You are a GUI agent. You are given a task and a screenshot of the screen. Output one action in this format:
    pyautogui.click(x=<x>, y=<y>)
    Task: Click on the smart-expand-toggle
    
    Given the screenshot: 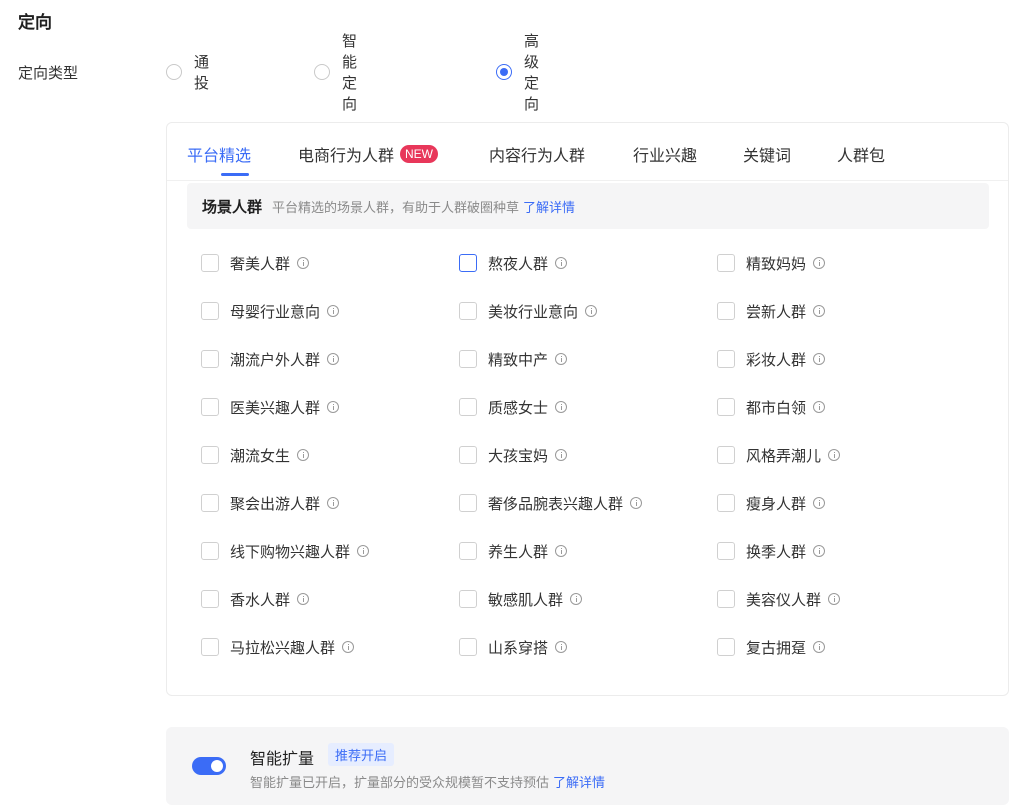 What is the action you would take?
    pyautogui.click(x=209, y=766)
    